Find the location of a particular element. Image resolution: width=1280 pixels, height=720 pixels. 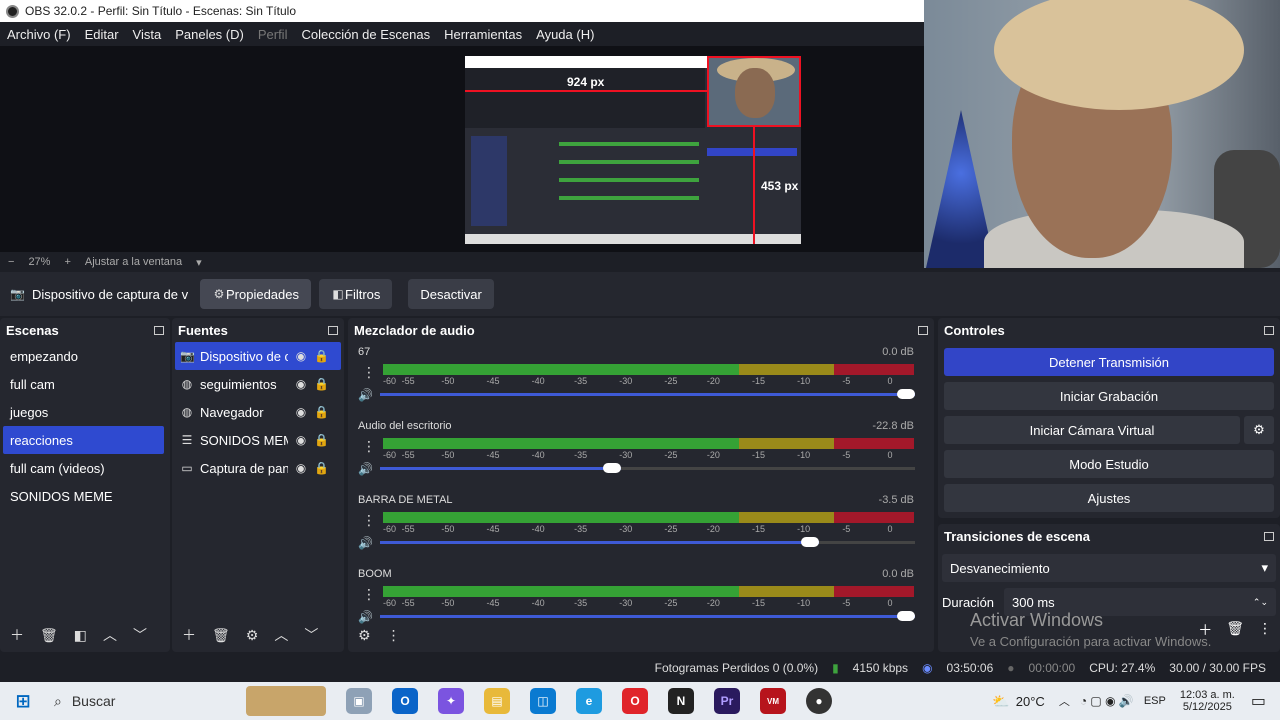

properties-button: ⚙ Propiedades is located at coordinates (255, 294).